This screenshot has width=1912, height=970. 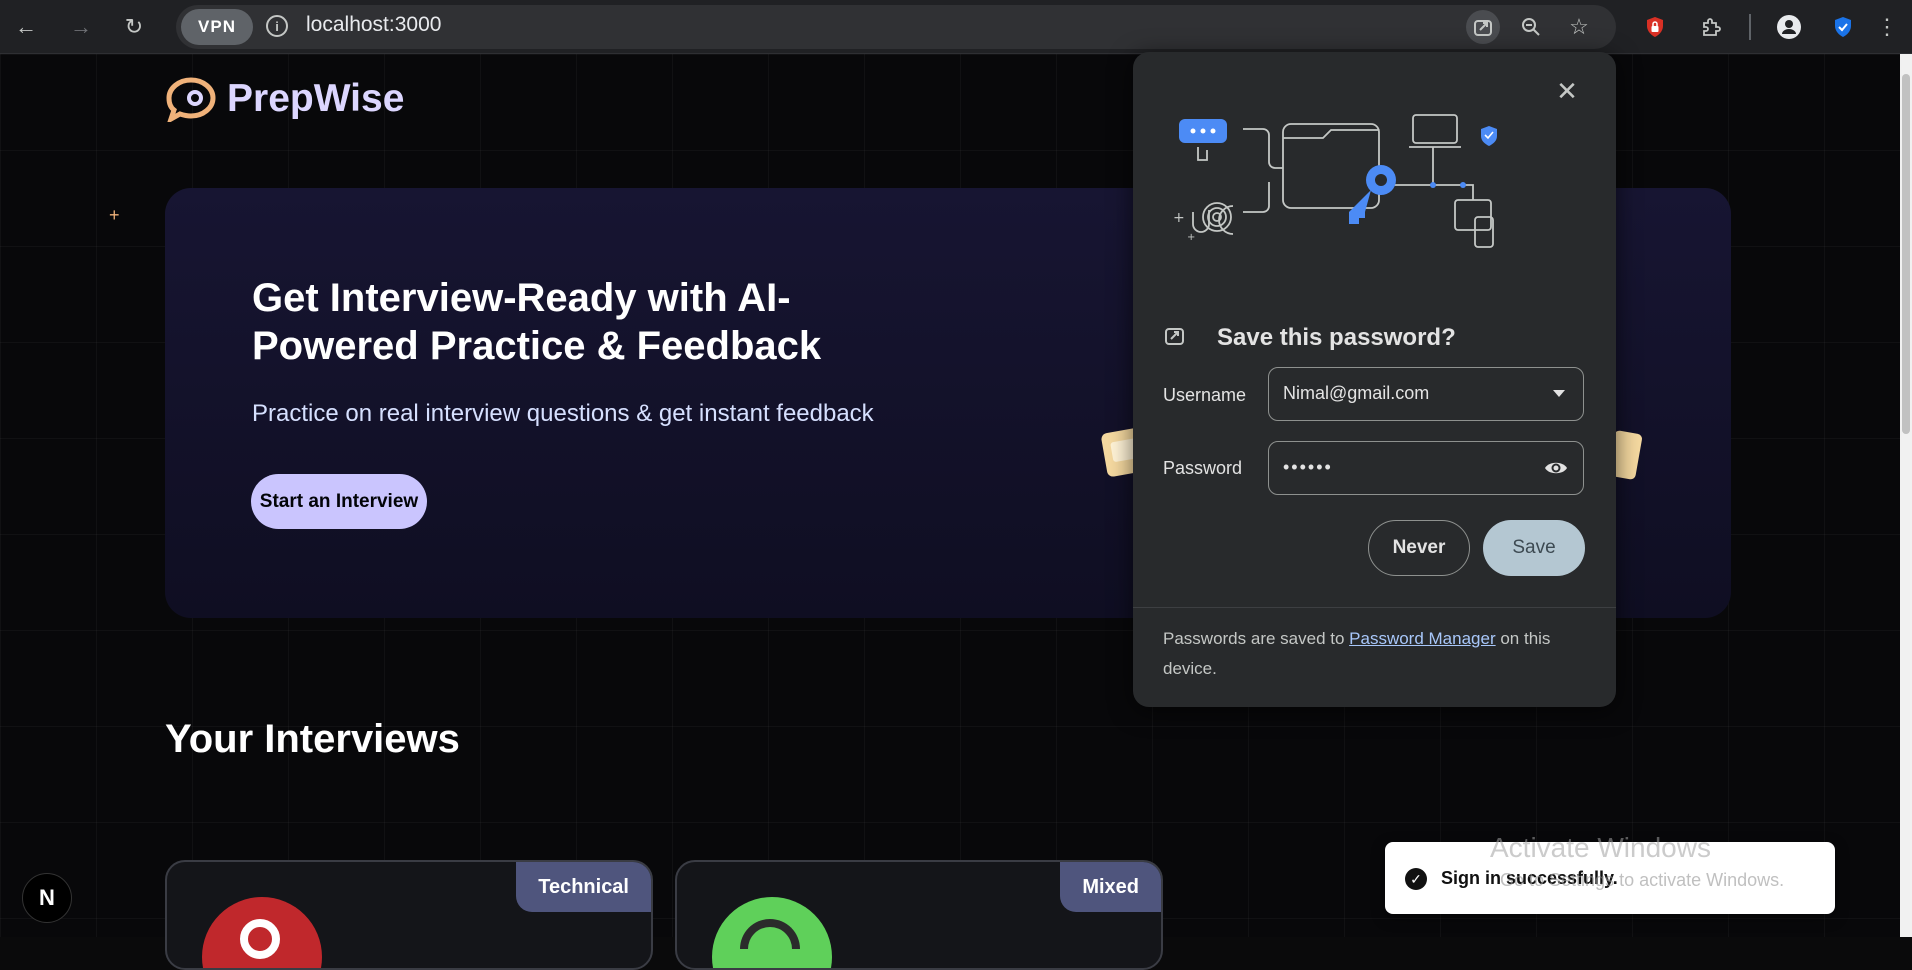 I want to click on password-manager-illustration: + +, so click(x=1335, y=181).